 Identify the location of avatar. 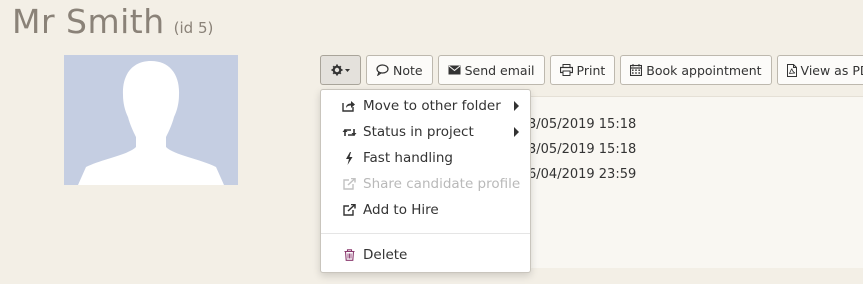
(151, 120).